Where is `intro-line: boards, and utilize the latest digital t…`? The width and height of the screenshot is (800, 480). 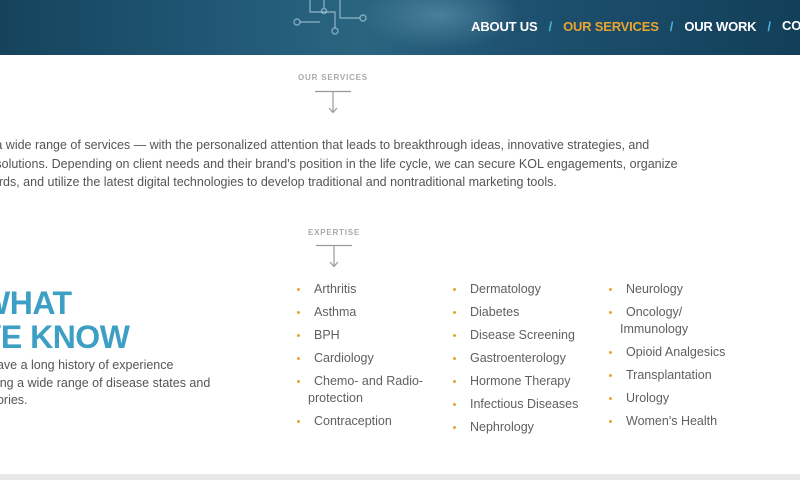 intro-line: boards, and utilize the latest digital t… is located at coordinates (278, 182).